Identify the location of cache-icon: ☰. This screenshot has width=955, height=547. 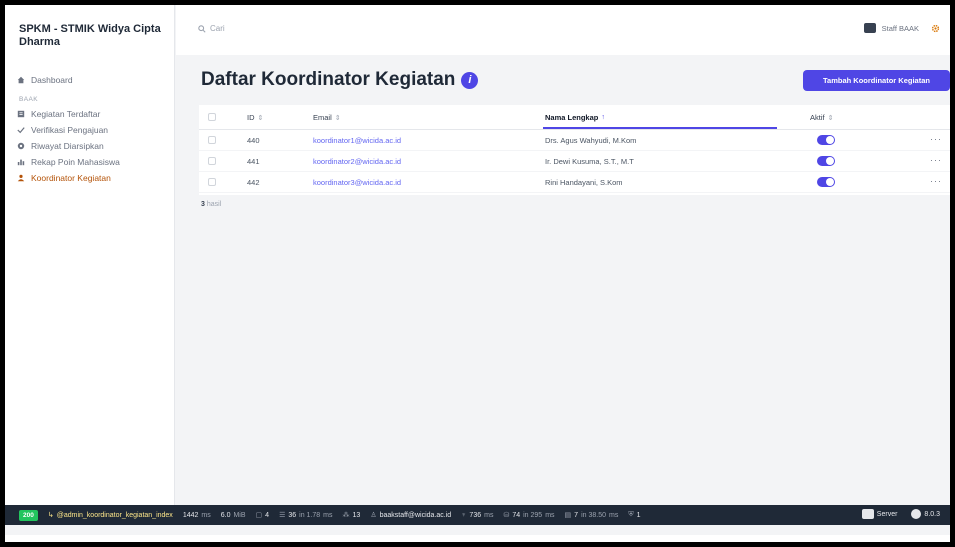
(282, 515).